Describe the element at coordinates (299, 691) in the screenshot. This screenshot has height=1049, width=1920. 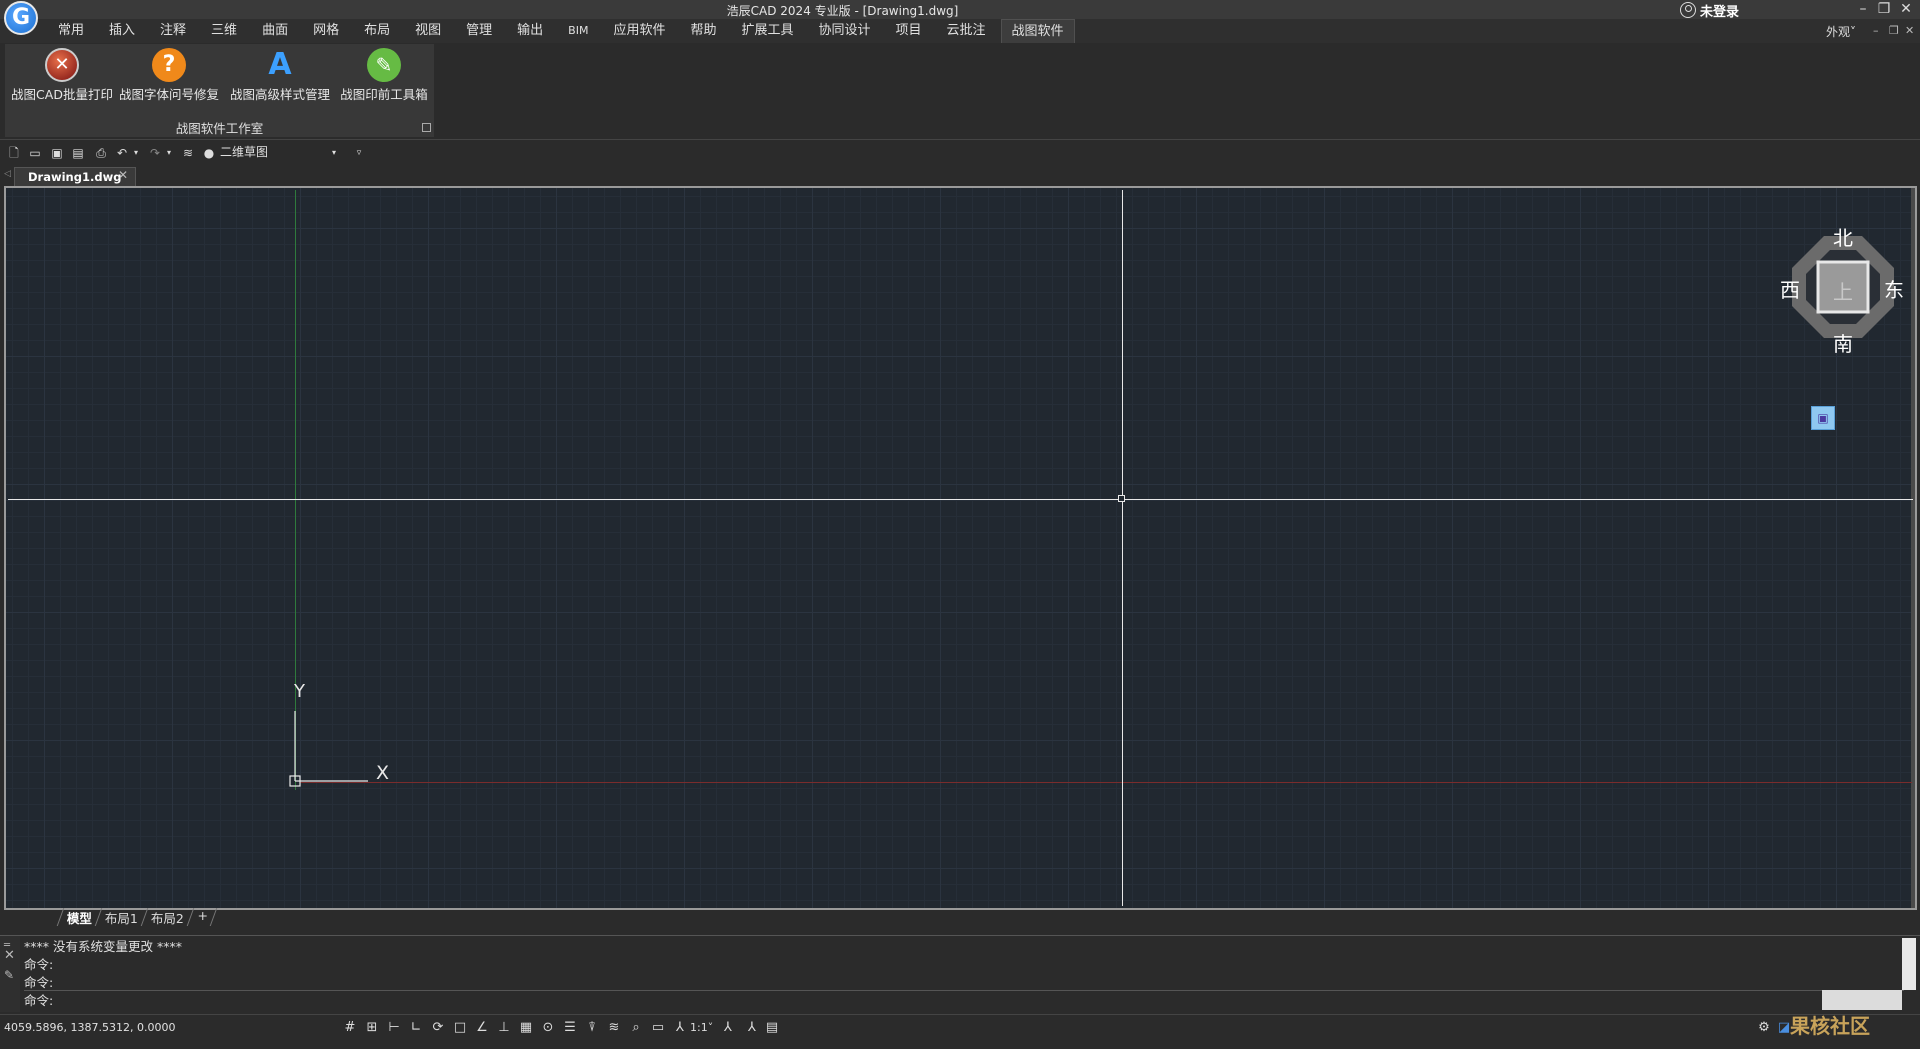
I see `ucs-y-label: Y` at that location.